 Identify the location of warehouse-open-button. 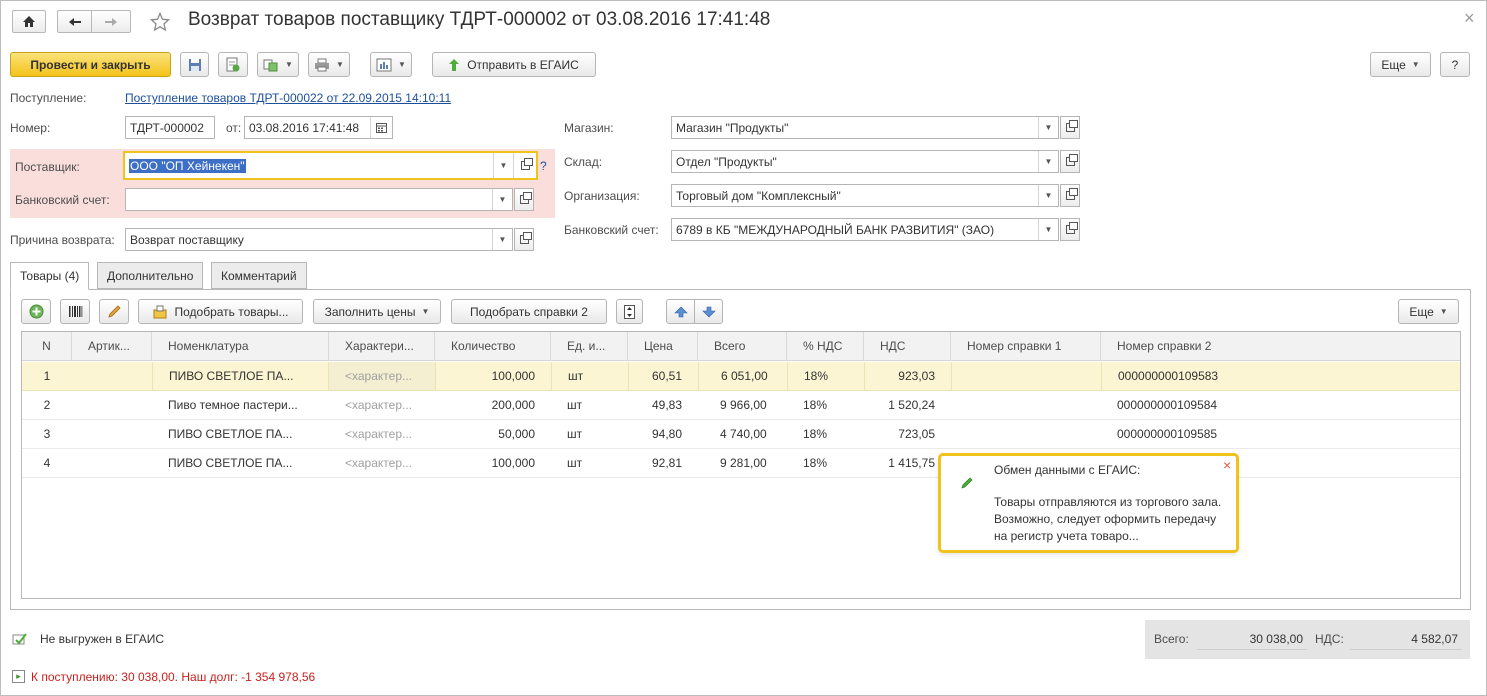
(1070, 161).